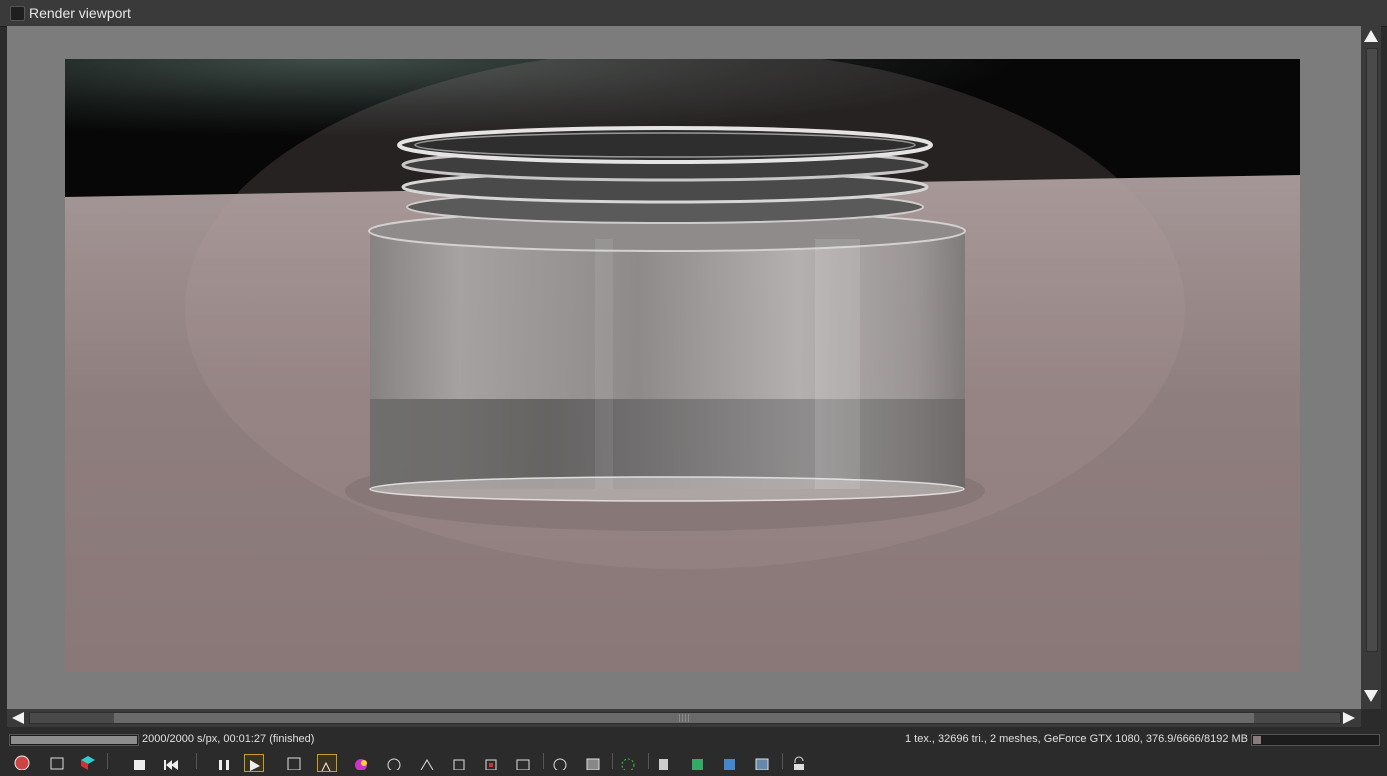  What do you see at coordinates (228, 739) in the screenshot?
I see `render-status-text: 2000/2000 s/px, 00:01:27 (finished)` at bounding box center [228, 739].